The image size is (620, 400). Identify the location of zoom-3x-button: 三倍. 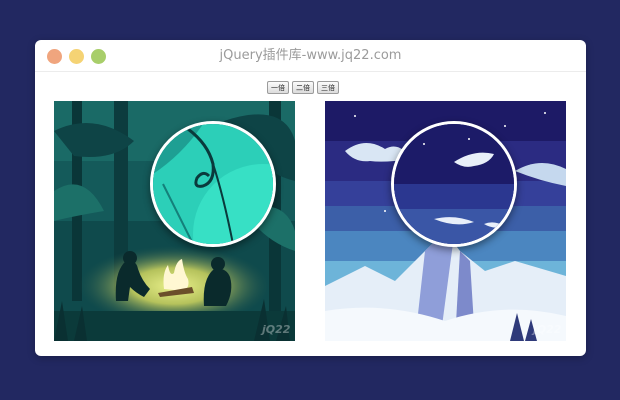
(328, 87).